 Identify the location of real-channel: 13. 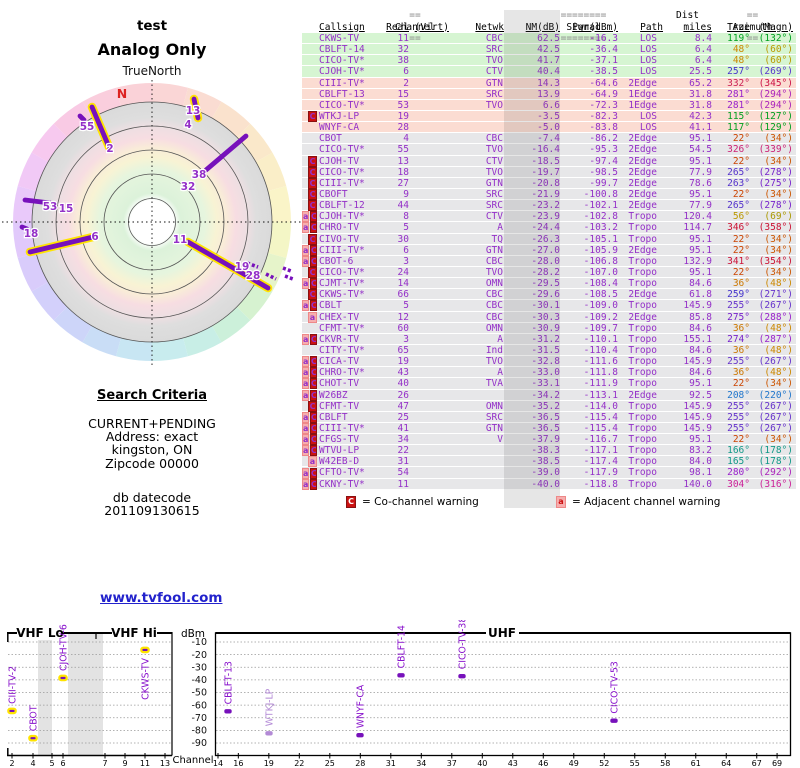
(403, 161).